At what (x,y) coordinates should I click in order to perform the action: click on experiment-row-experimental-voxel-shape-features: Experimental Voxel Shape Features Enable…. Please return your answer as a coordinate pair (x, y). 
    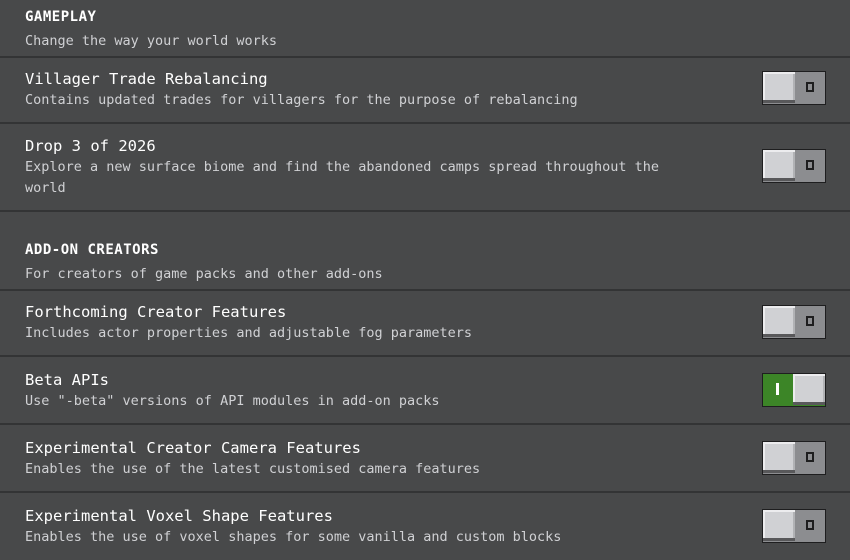
    Looking at the image, I should click on (425, 526).